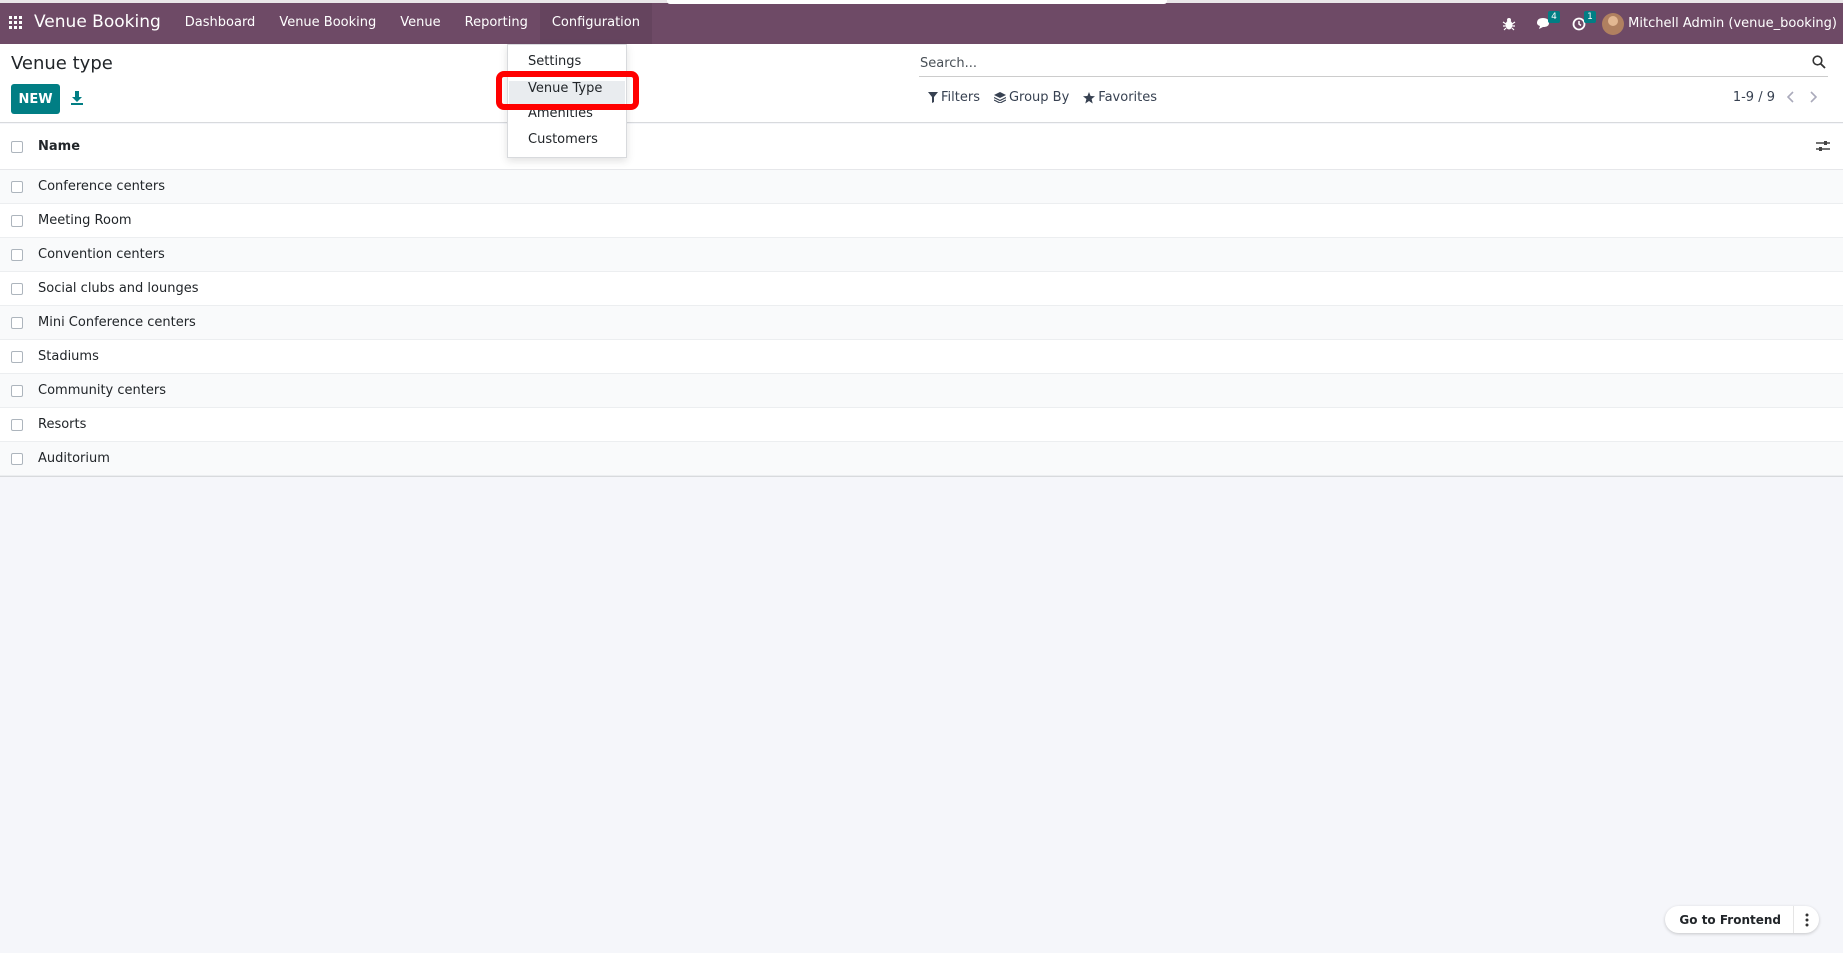 This screenshot has width=1843, height=953. I want to click on table-row: Conference centers, so click(921, 187).